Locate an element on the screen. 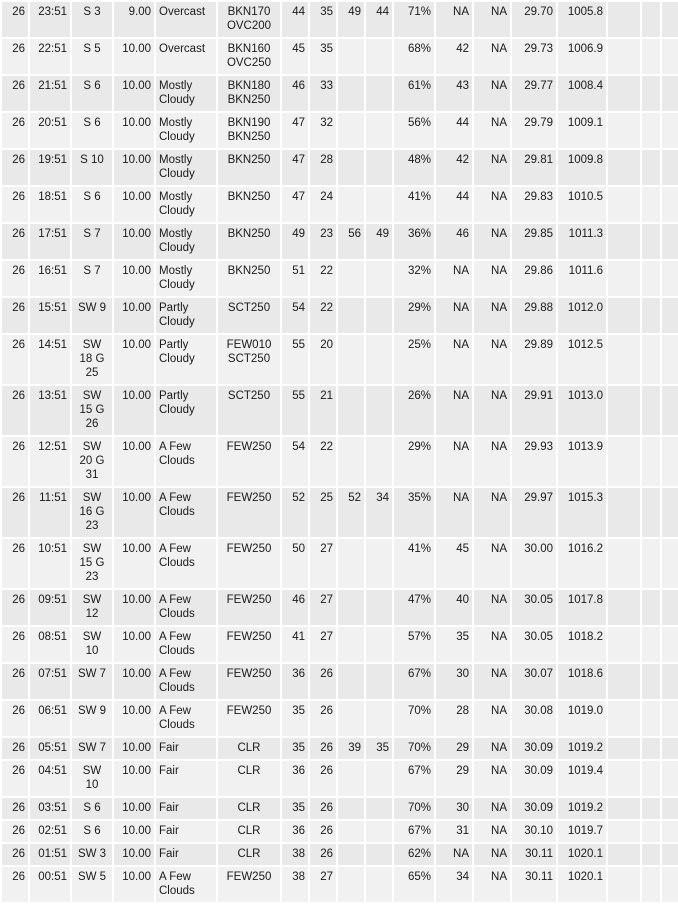 The image size is (678, 904). cell-wind-chill: 35 is located at coordinates (454, 644).